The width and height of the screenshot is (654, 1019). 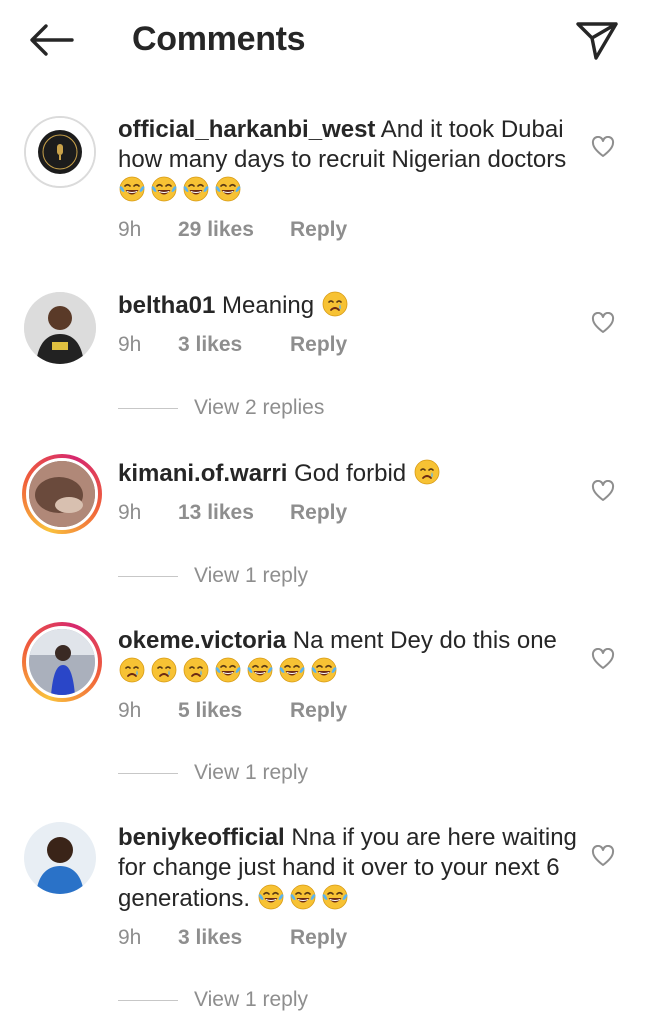 I want to click on comment-username: beniykeofficial, so click(x=201, y=837).